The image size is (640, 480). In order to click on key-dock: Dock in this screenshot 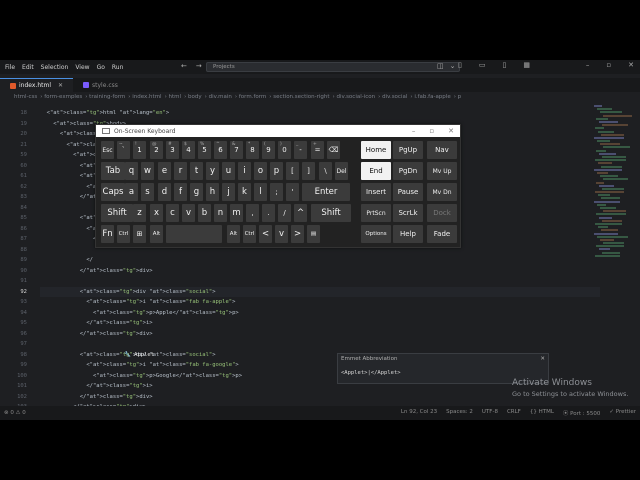, I will do `click(442, 213)`.